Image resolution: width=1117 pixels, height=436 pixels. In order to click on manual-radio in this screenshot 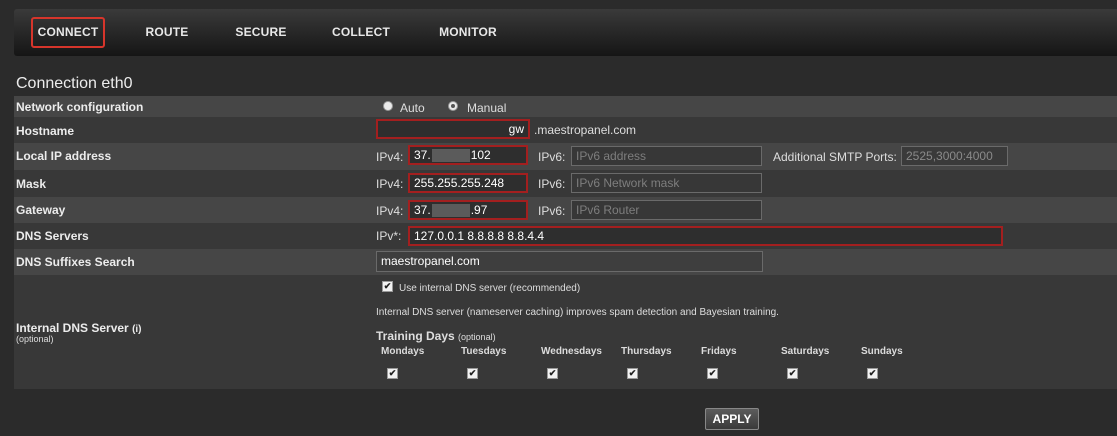, I will do `click(453, 106)`.